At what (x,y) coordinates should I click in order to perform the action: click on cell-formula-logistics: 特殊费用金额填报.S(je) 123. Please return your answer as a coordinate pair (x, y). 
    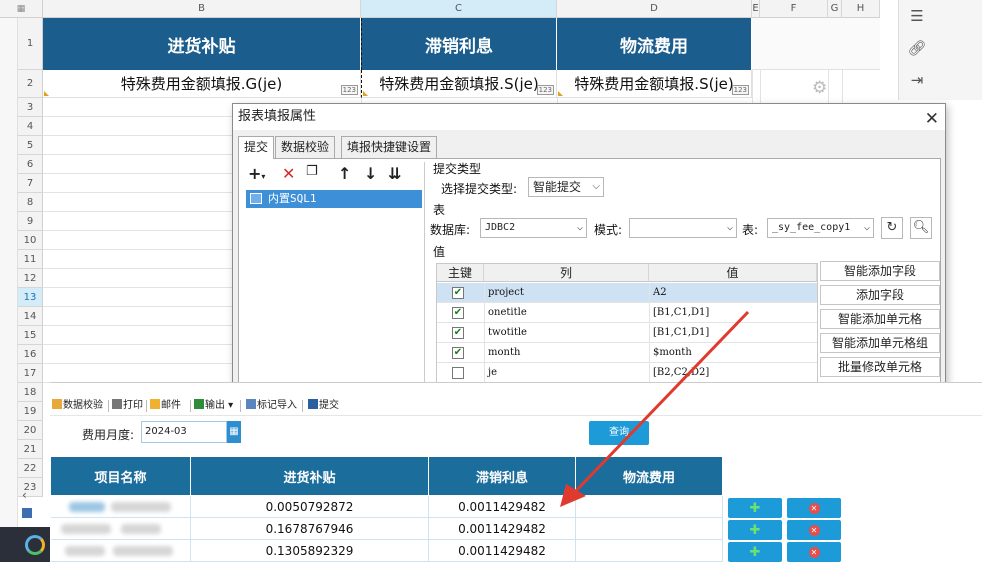
    Looking at the image, I should click on (654, 84).